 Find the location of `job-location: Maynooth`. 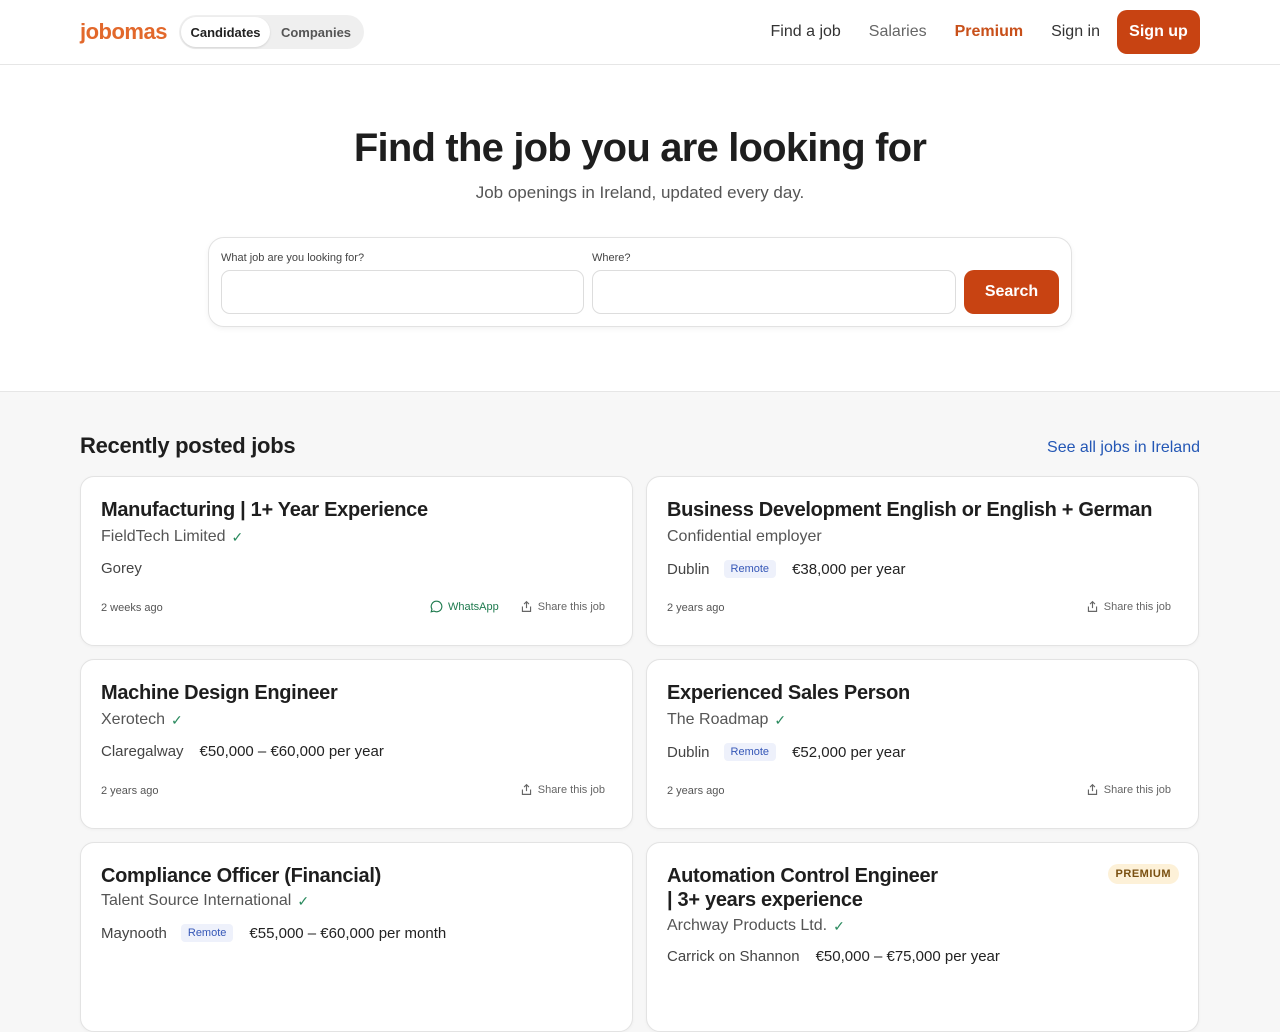

job-location: Maynooth is located at coordinates (134, 933).